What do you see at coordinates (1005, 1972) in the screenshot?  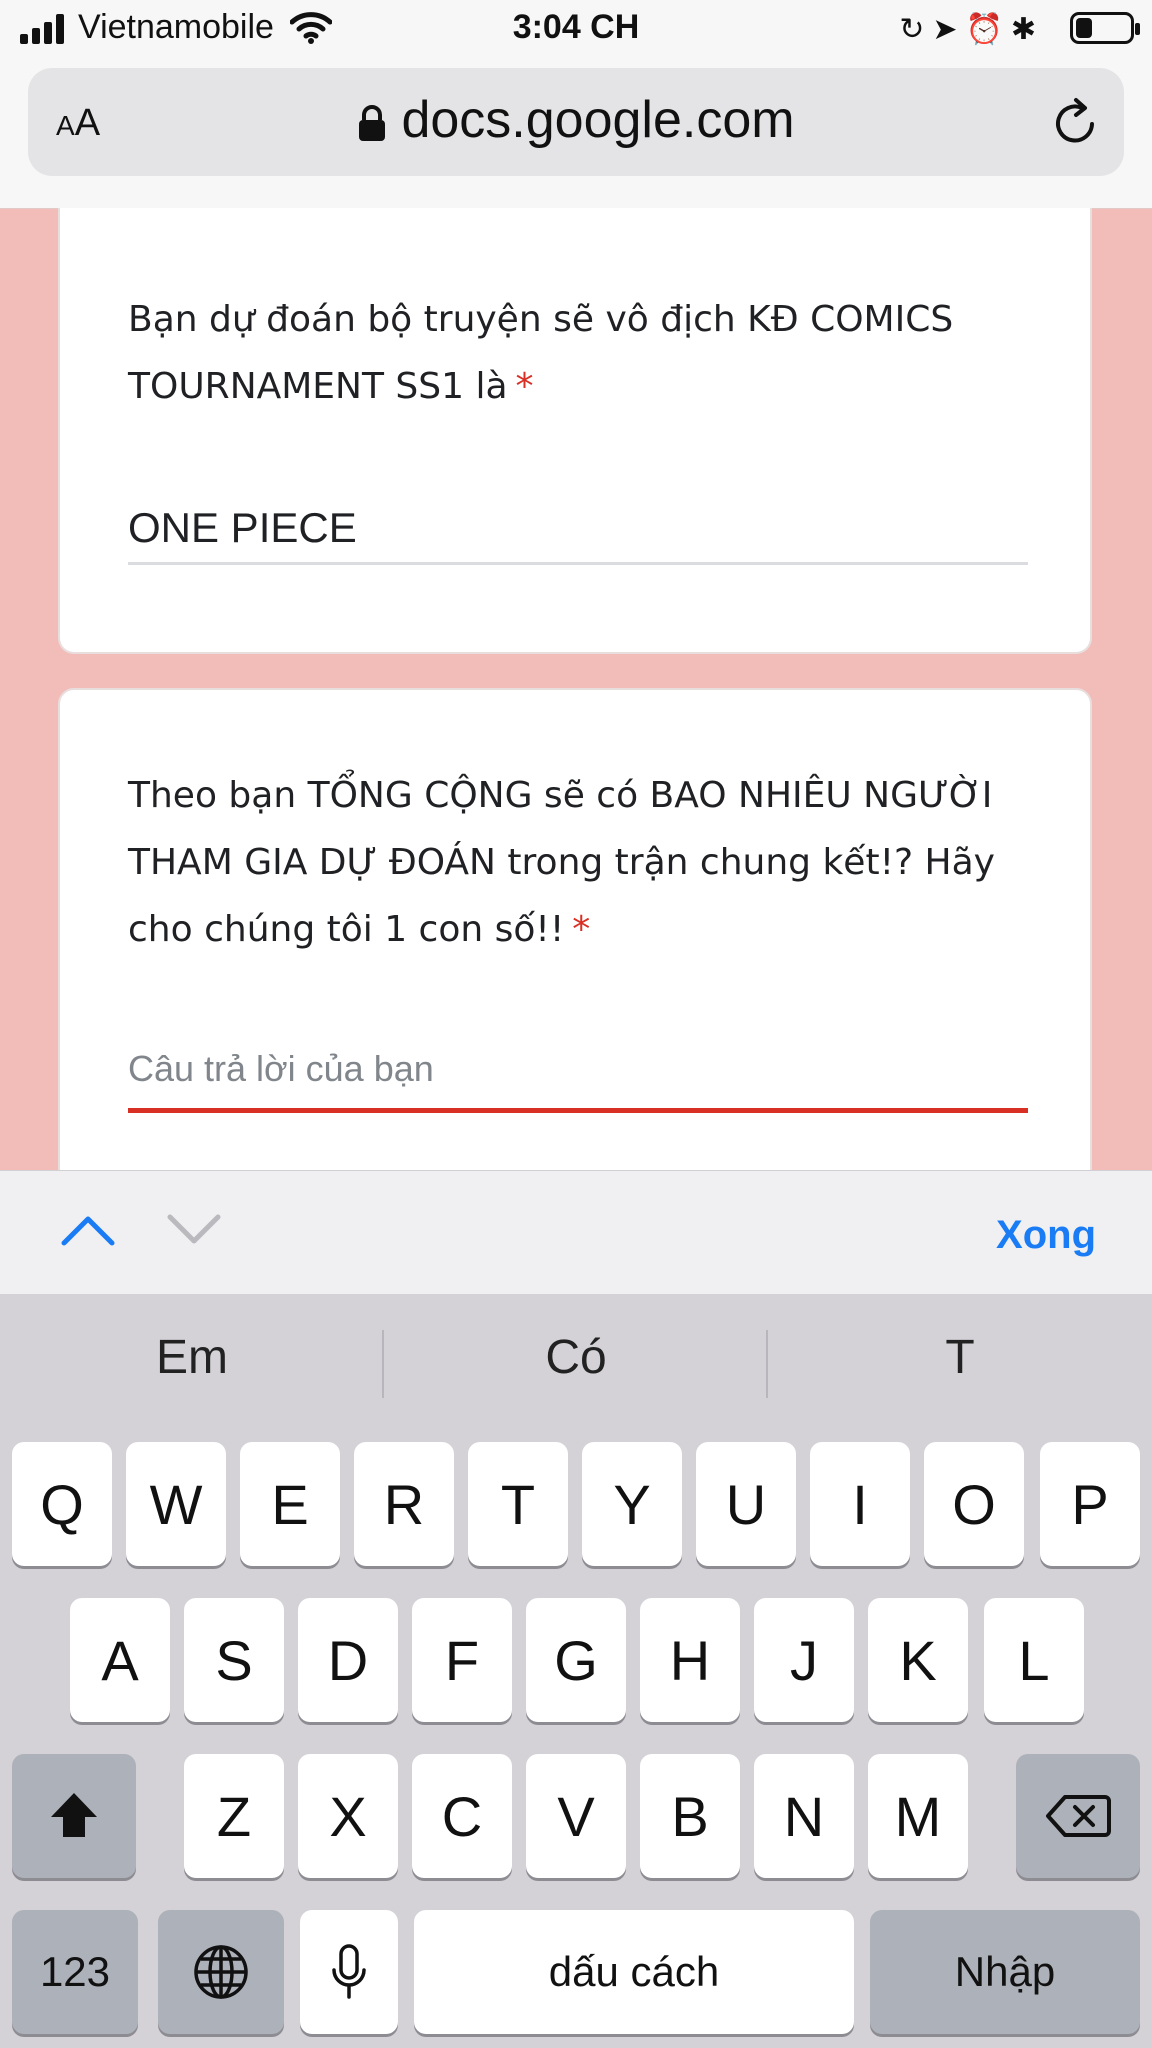 I see `return-key: Nhập` at bounding box center [1005, 1972].